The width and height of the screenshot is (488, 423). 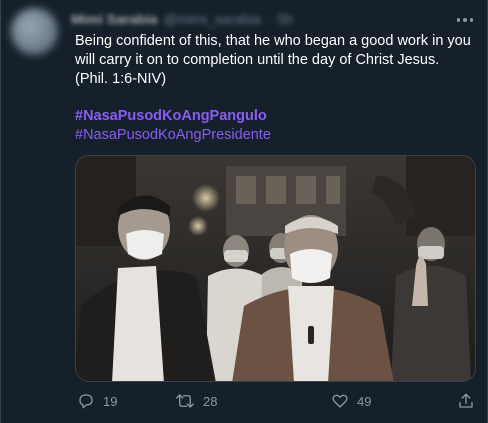 What do you see at coordinates (286, 19) in the screenshot?
I see `timestamp: 5h` at bounding box center [286, 19].